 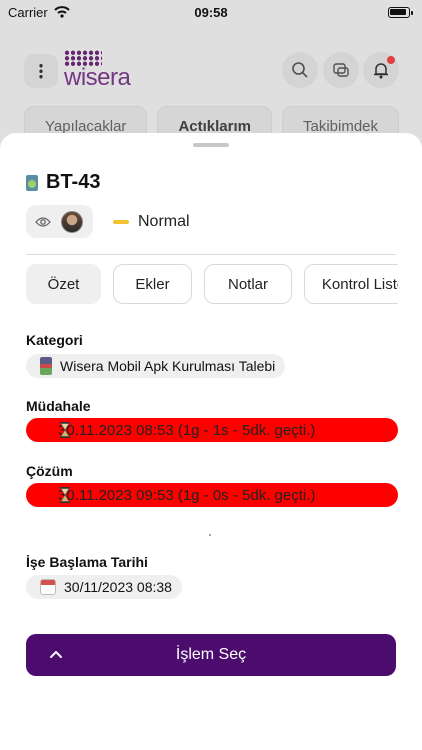 I want to click on tab-attachments: Ekler, so click(x=152, y=284).